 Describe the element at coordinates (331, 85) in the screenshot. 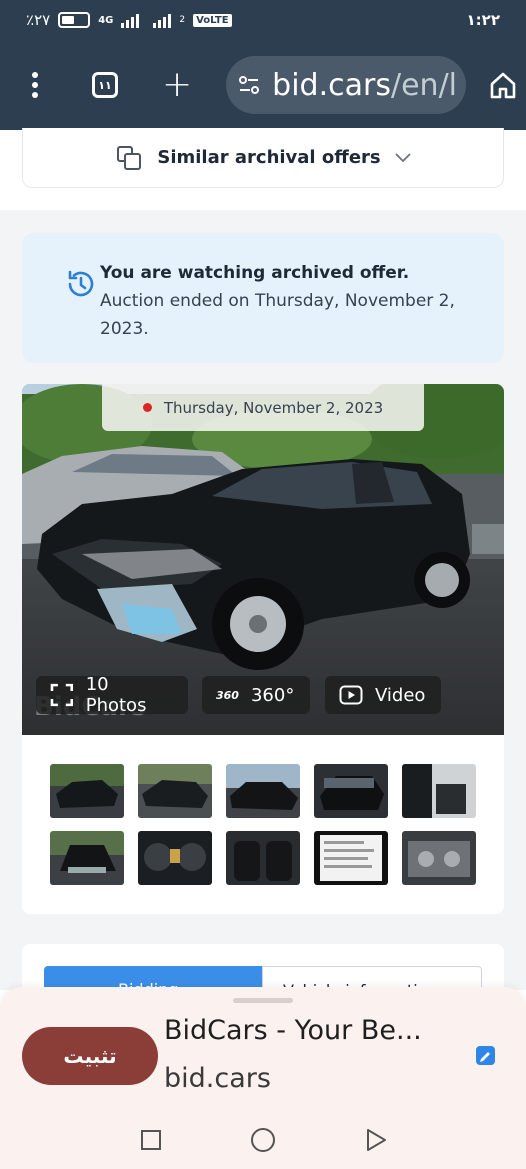

I see `url-host: bid.cars` at that location.